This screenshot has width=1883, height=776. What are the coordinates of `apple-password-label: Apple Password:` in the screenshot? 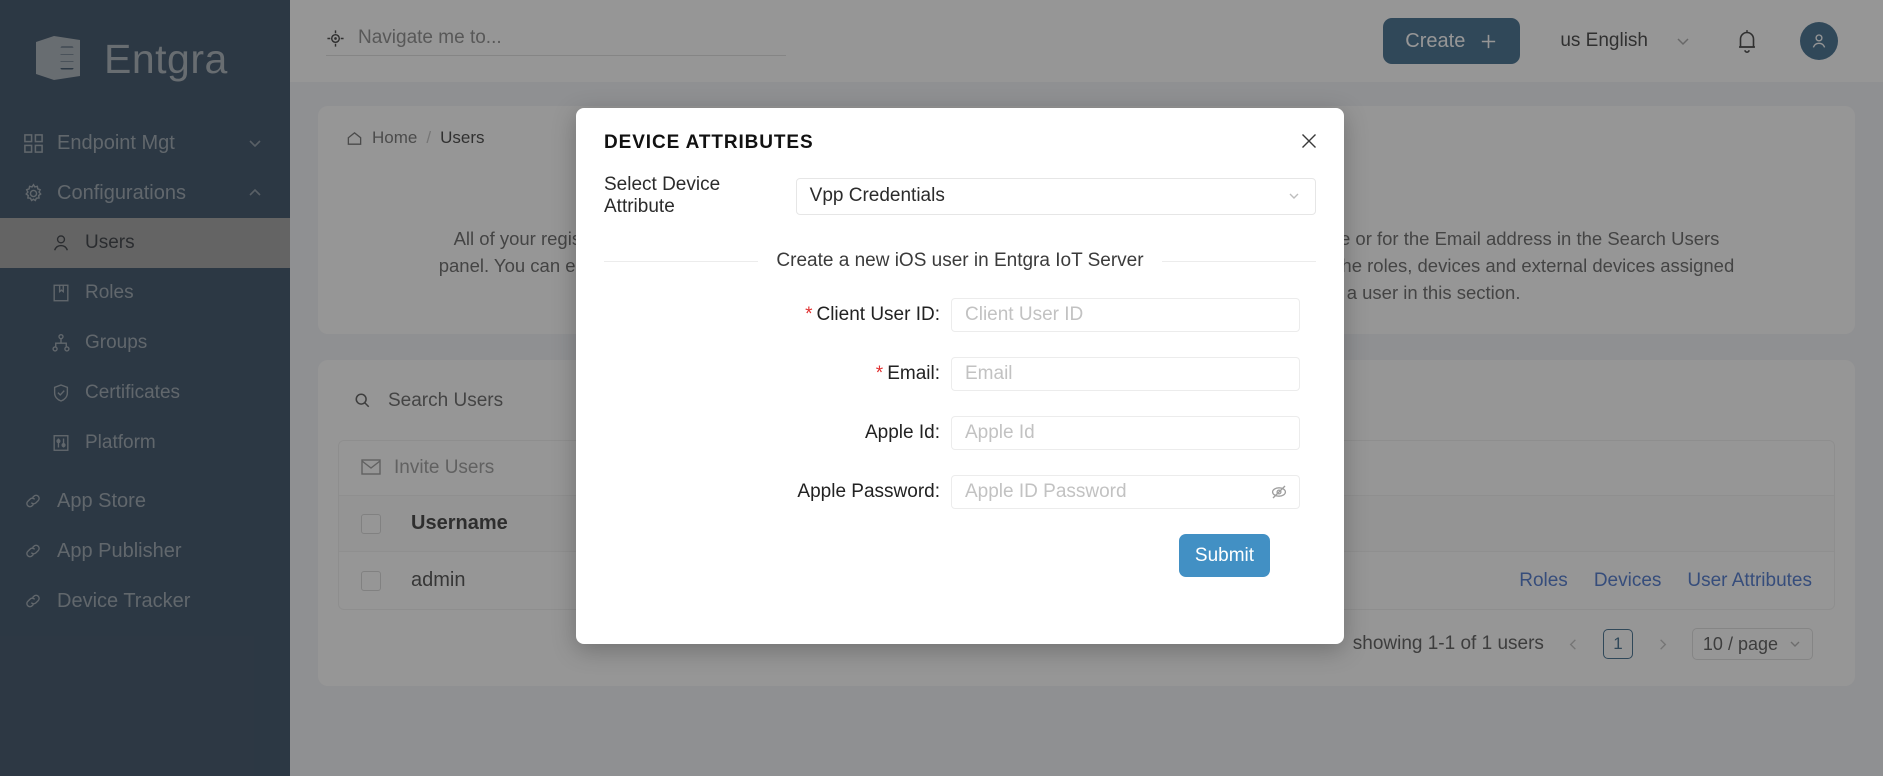 It's located at (868, 491).